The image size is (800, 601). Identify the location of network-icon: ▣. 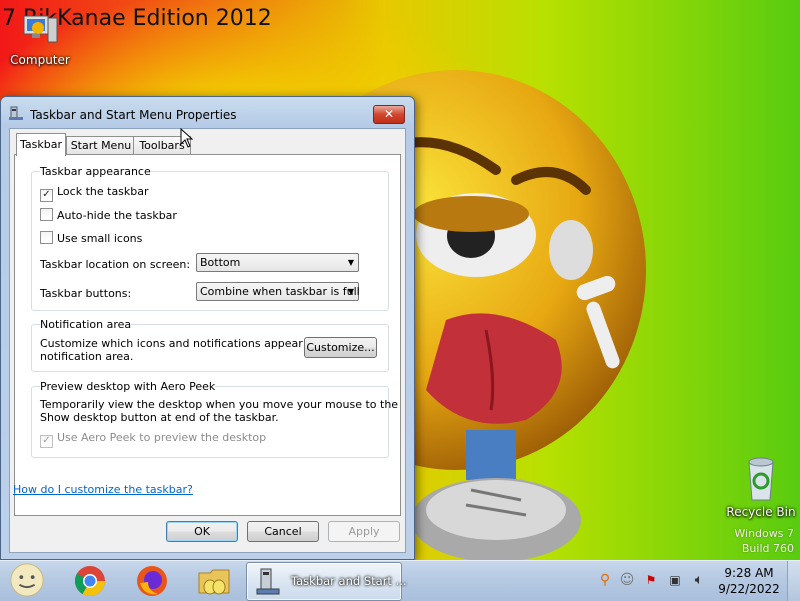
(675, 580).